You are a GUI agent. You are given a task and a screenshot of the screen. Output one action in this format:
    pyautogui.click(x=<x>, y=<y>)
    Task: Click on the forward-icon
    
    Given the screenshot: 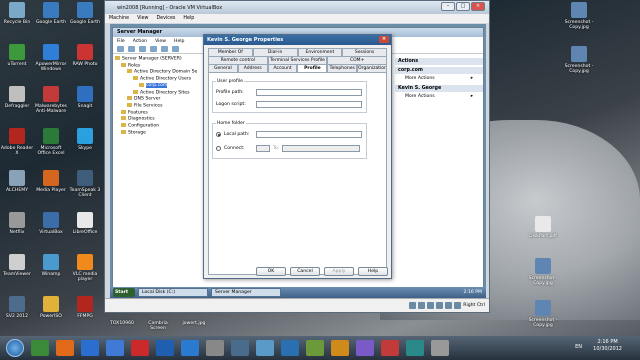 What is the action you would take?
    pyautogui.click(x=131, y=49)
    